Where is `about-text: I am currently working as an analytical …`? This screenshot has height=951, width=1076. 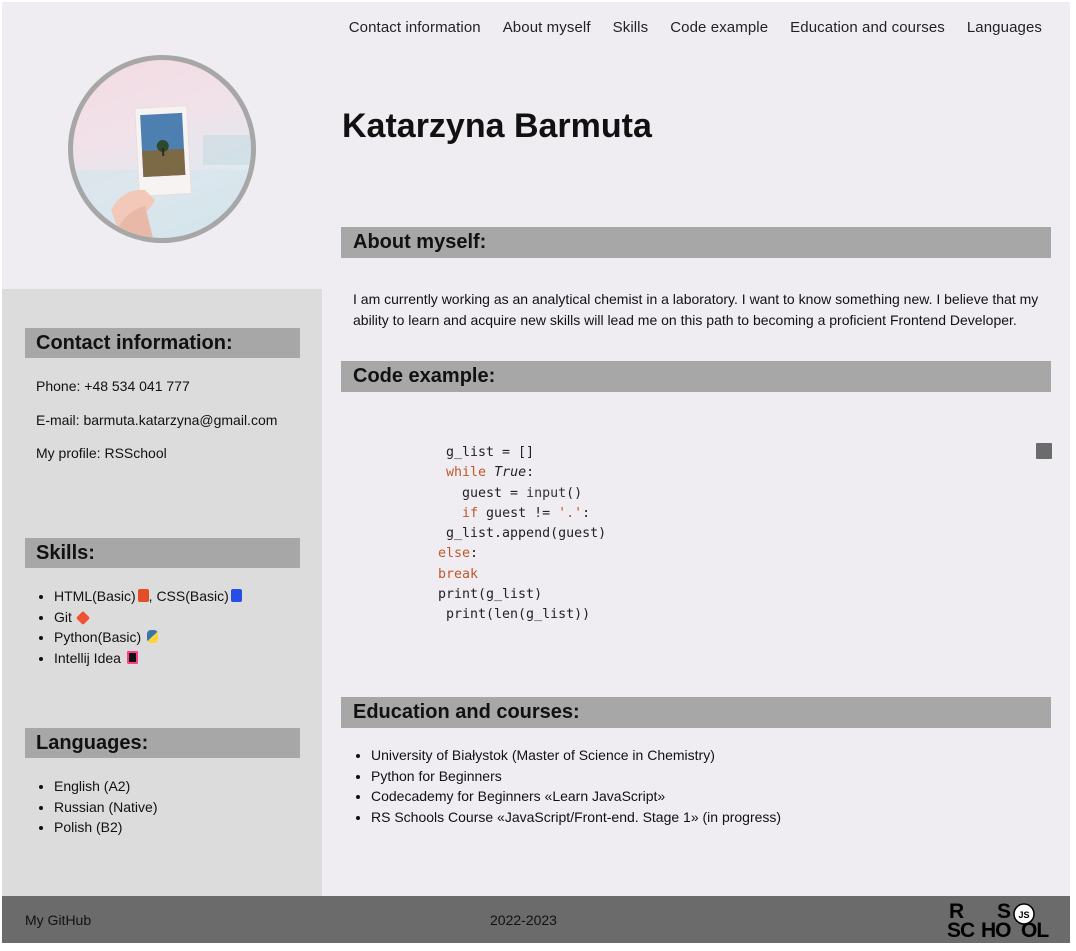
about-text: I am currently working as an analytical … is located at coordinates (696, 309).